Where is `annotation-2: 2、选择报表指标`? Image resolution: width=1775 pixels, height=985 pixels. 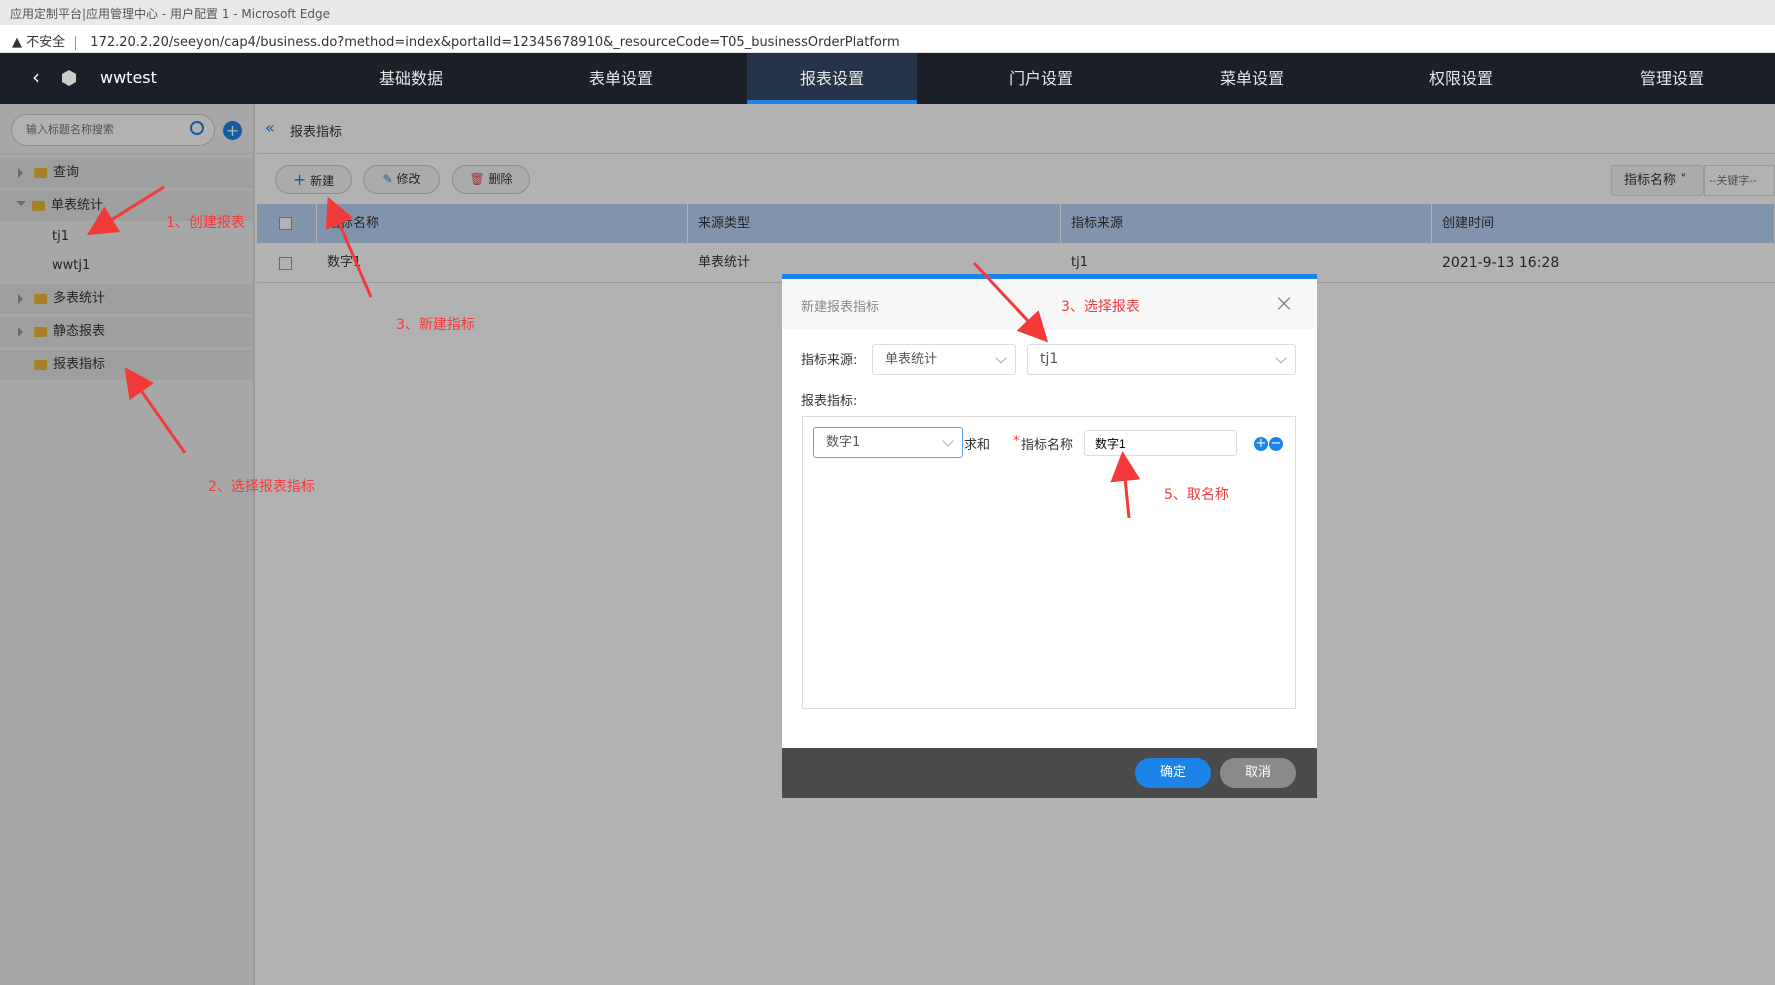 annotation-2: 2、选择报表指标 is located at coordinates (261, 487).